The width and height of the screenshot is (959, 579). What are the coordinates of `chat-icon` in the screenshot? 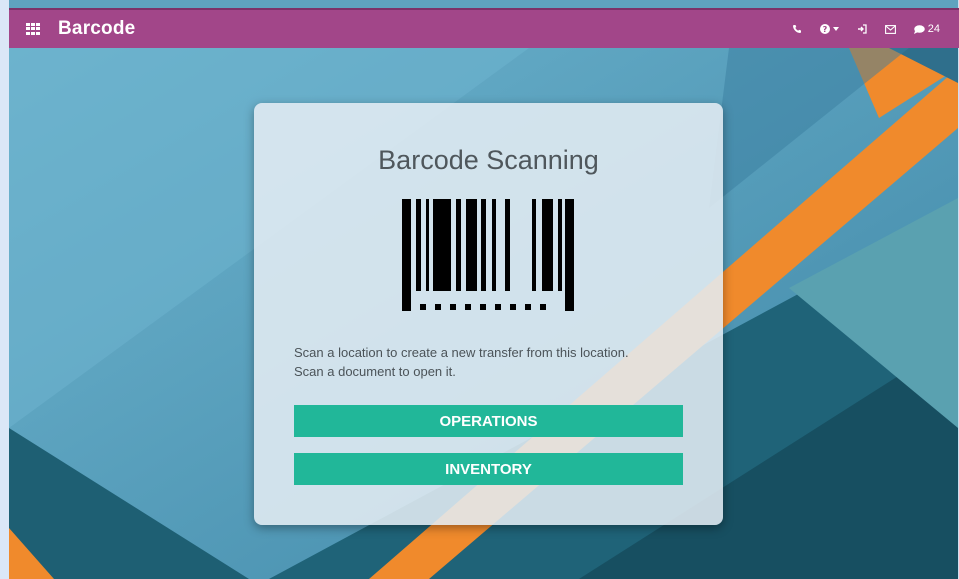 It's located at (919, 29).